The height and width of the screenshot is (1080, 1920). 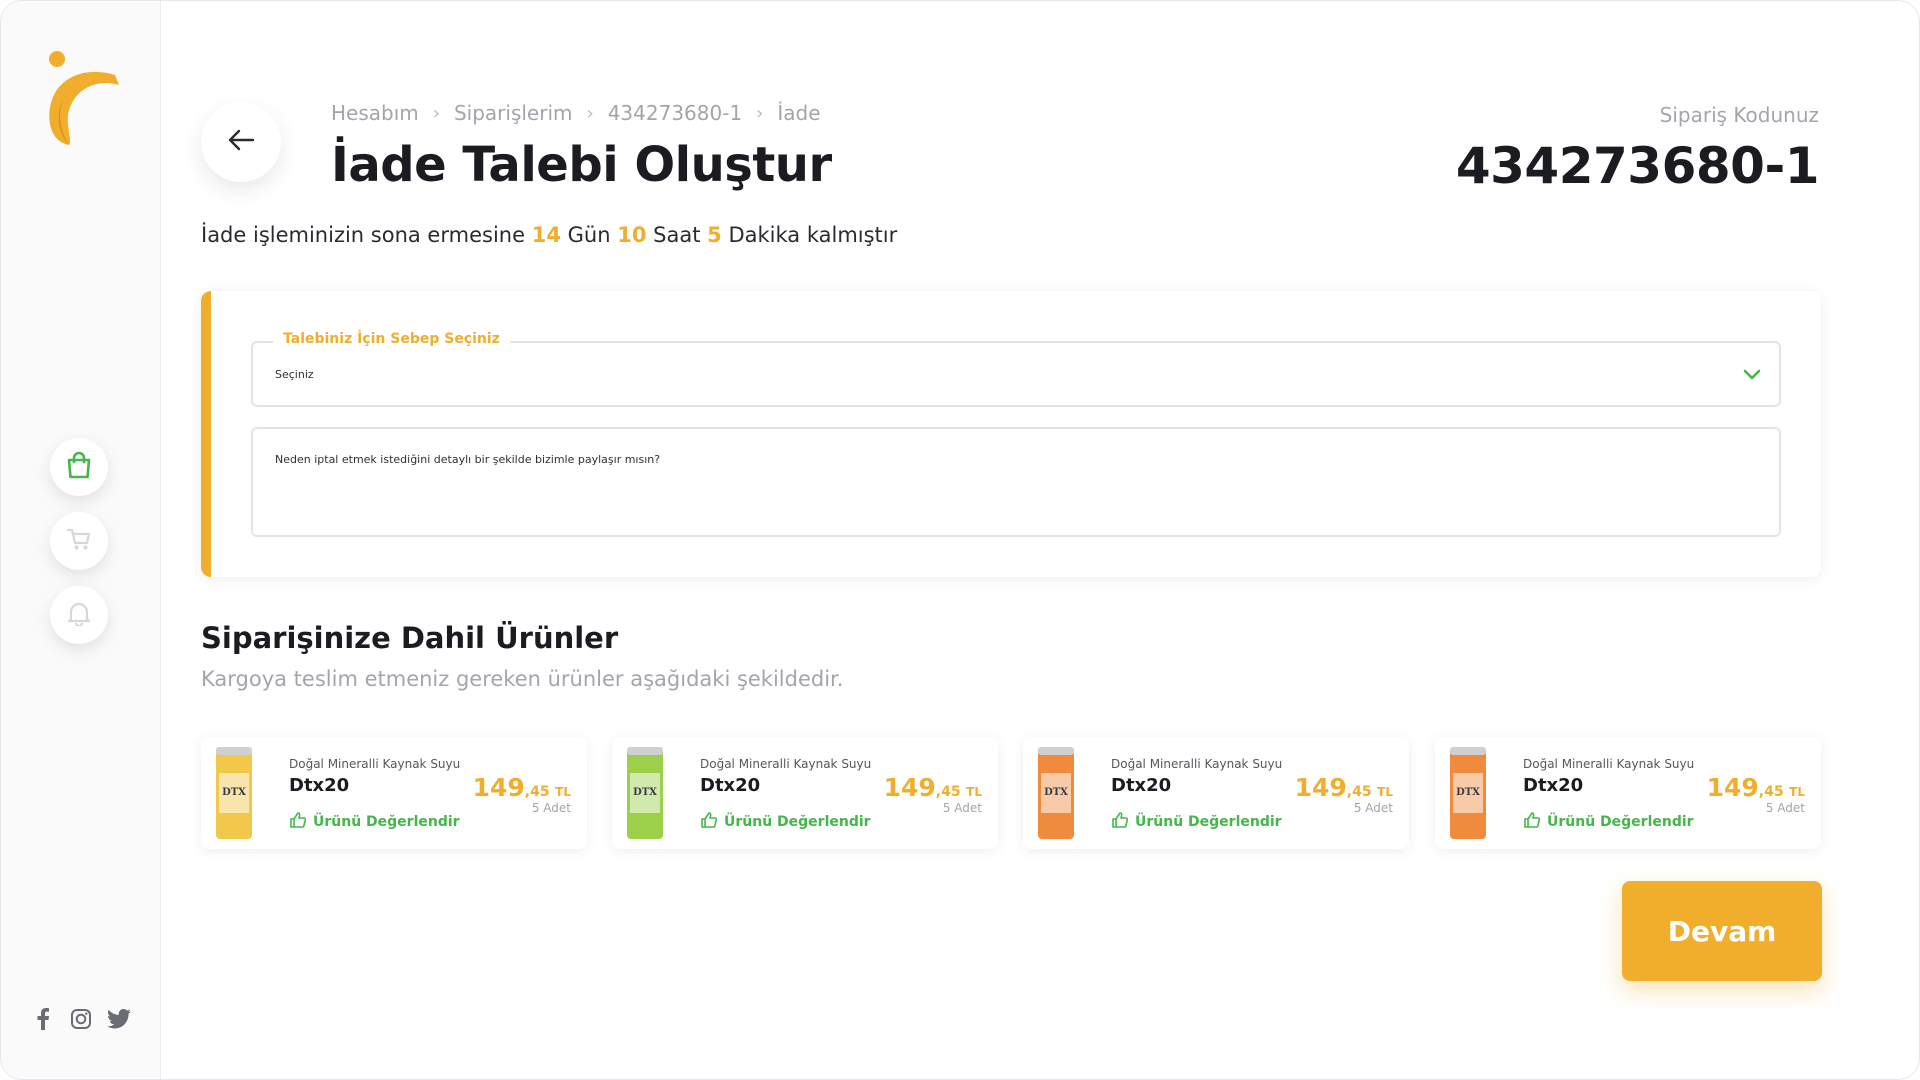 What do you see at coordinates (546, 235) in the screenshot?
I see `countdown-days: 14` at bounding box center [546, 235].